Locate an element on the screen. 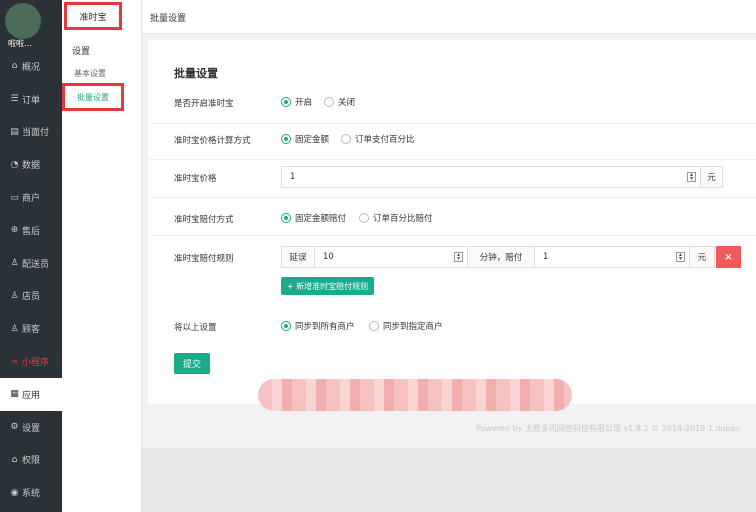  store-icon: ▭ is located at coordinates (14, 197).